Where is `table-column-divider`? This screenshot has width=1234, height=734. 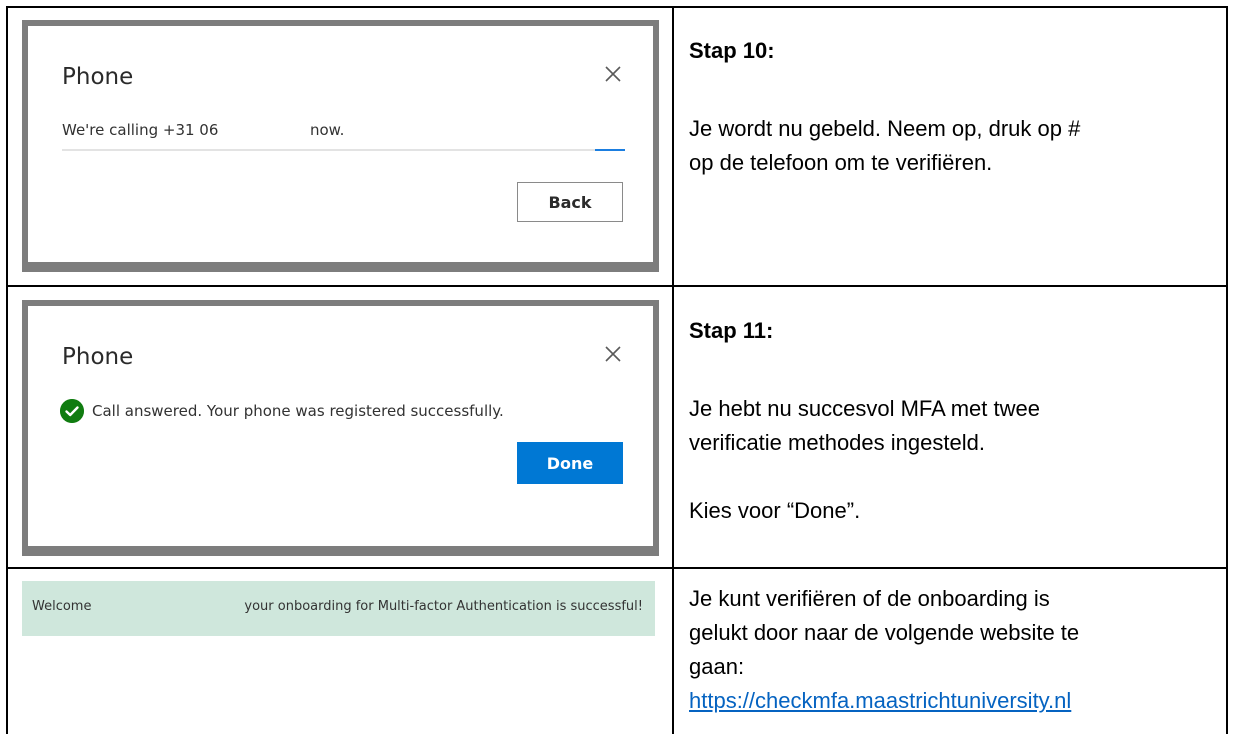
table-column-divider is located at coordinates (673, 370).